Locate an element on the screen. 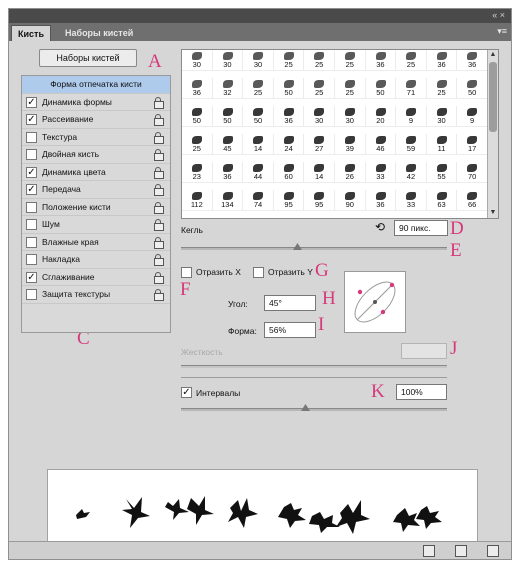 The image size is (515, 565). brush-tip-cell: 46 is located at coordinates (381, 144).